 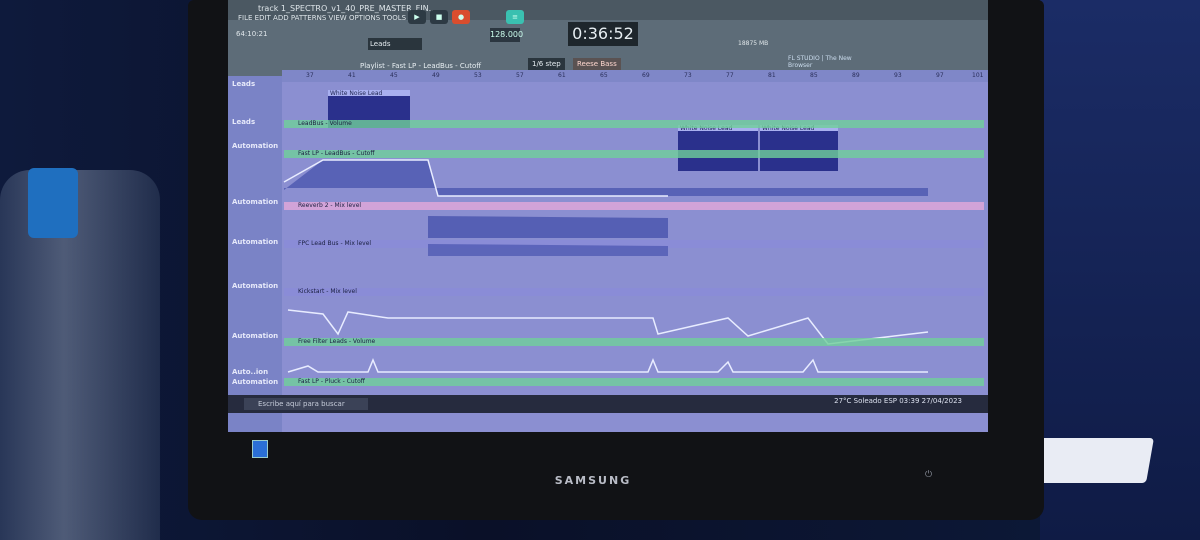 What do you see at coordinates (260, 449) in the screenshot?
I see `windows-sticker` at bounding box center [260, 449].